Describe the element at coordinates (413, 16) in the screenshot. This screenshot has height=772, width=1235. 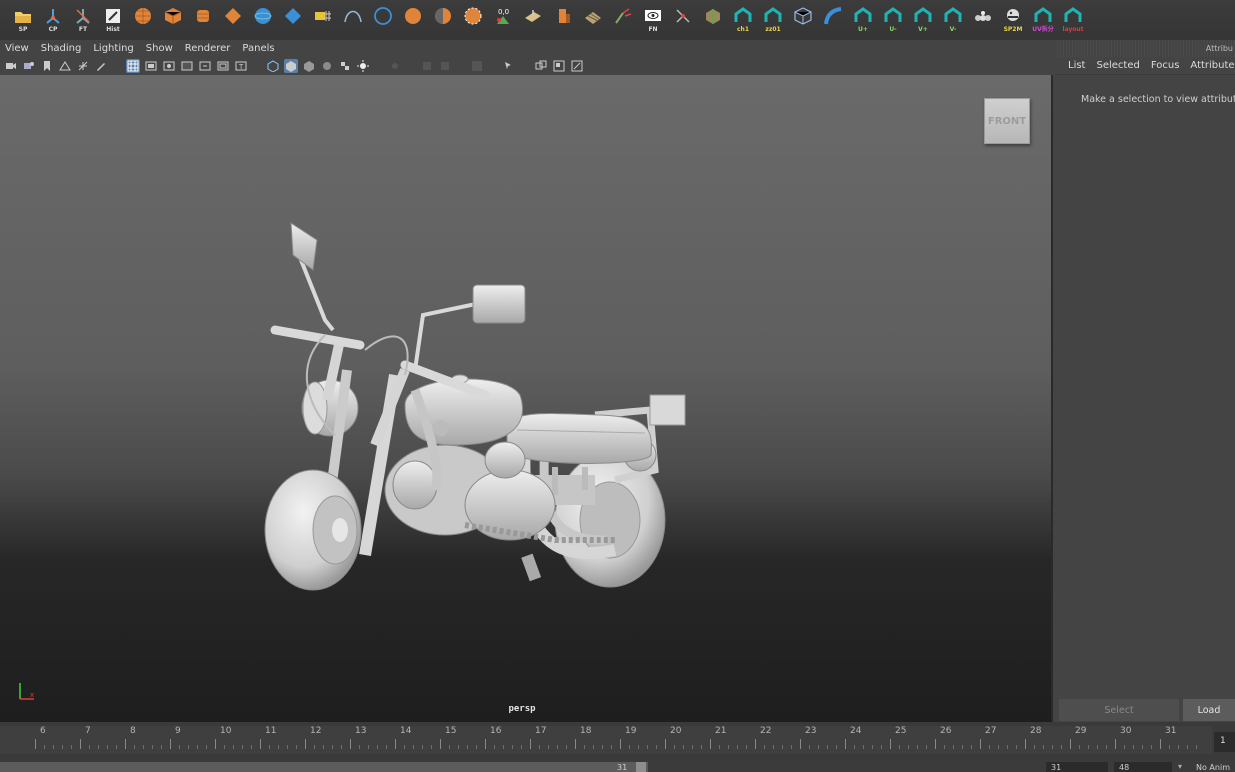
I see `orange-sphere-icon` at that location.